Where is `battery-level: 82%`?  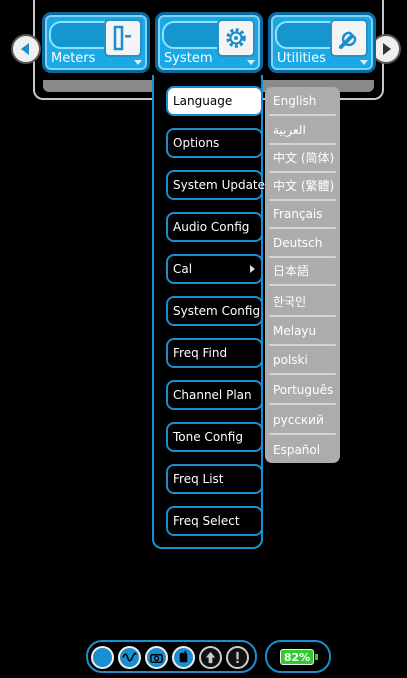 battery-level: 82% is located at coordinates (297, 657).